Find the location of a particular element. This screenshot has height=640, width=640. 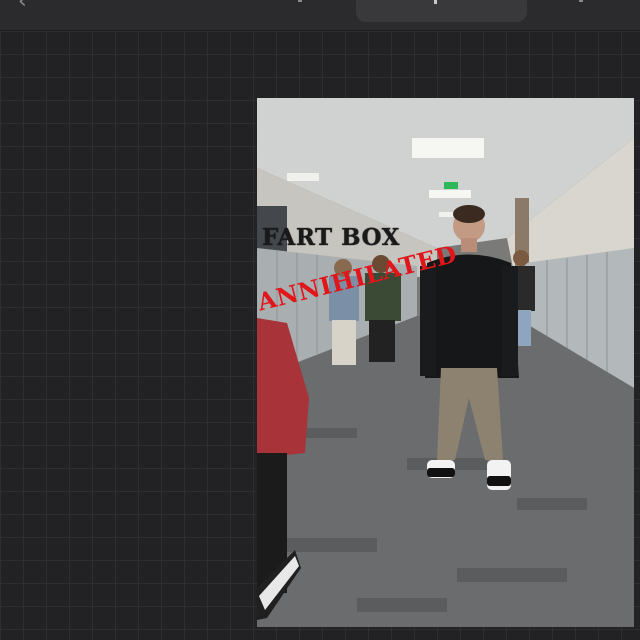

toolbar-tab-pill is located at coordinates (441, 11).